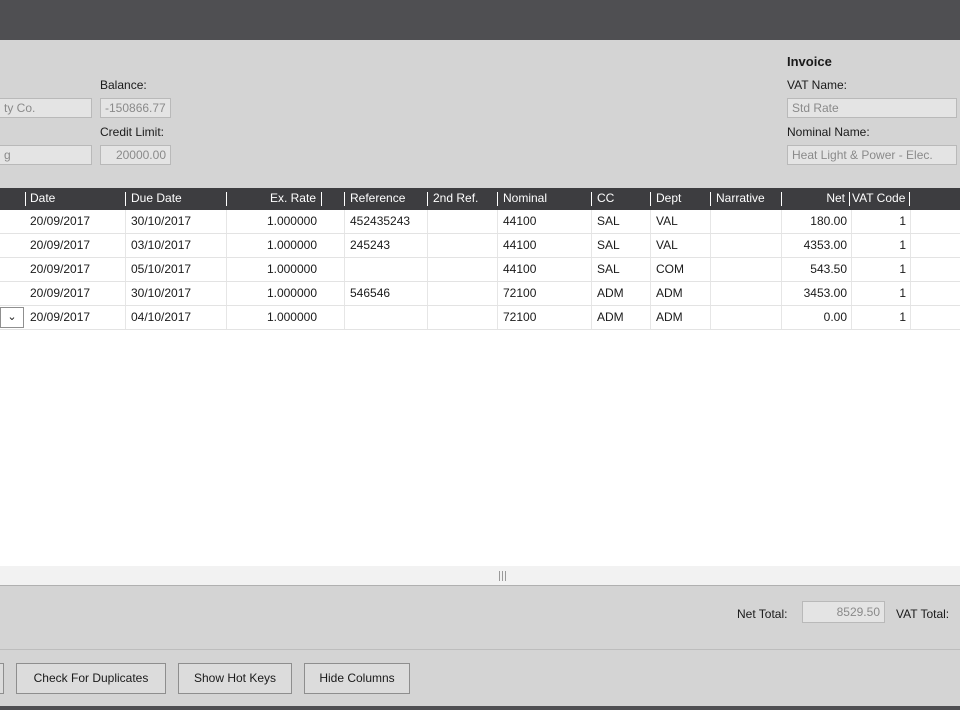  Describe the element at coordinates (816, 245) in the screenshot. I see `cell-net: 4353.00` at that location.